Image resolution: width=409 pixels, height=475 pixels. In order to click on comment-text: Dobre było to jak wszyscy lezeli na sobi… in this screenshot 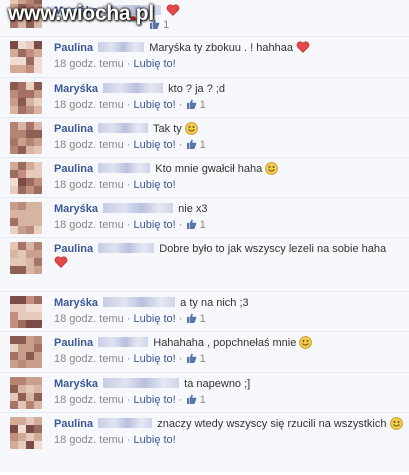, I will do `click(273, 249)`.